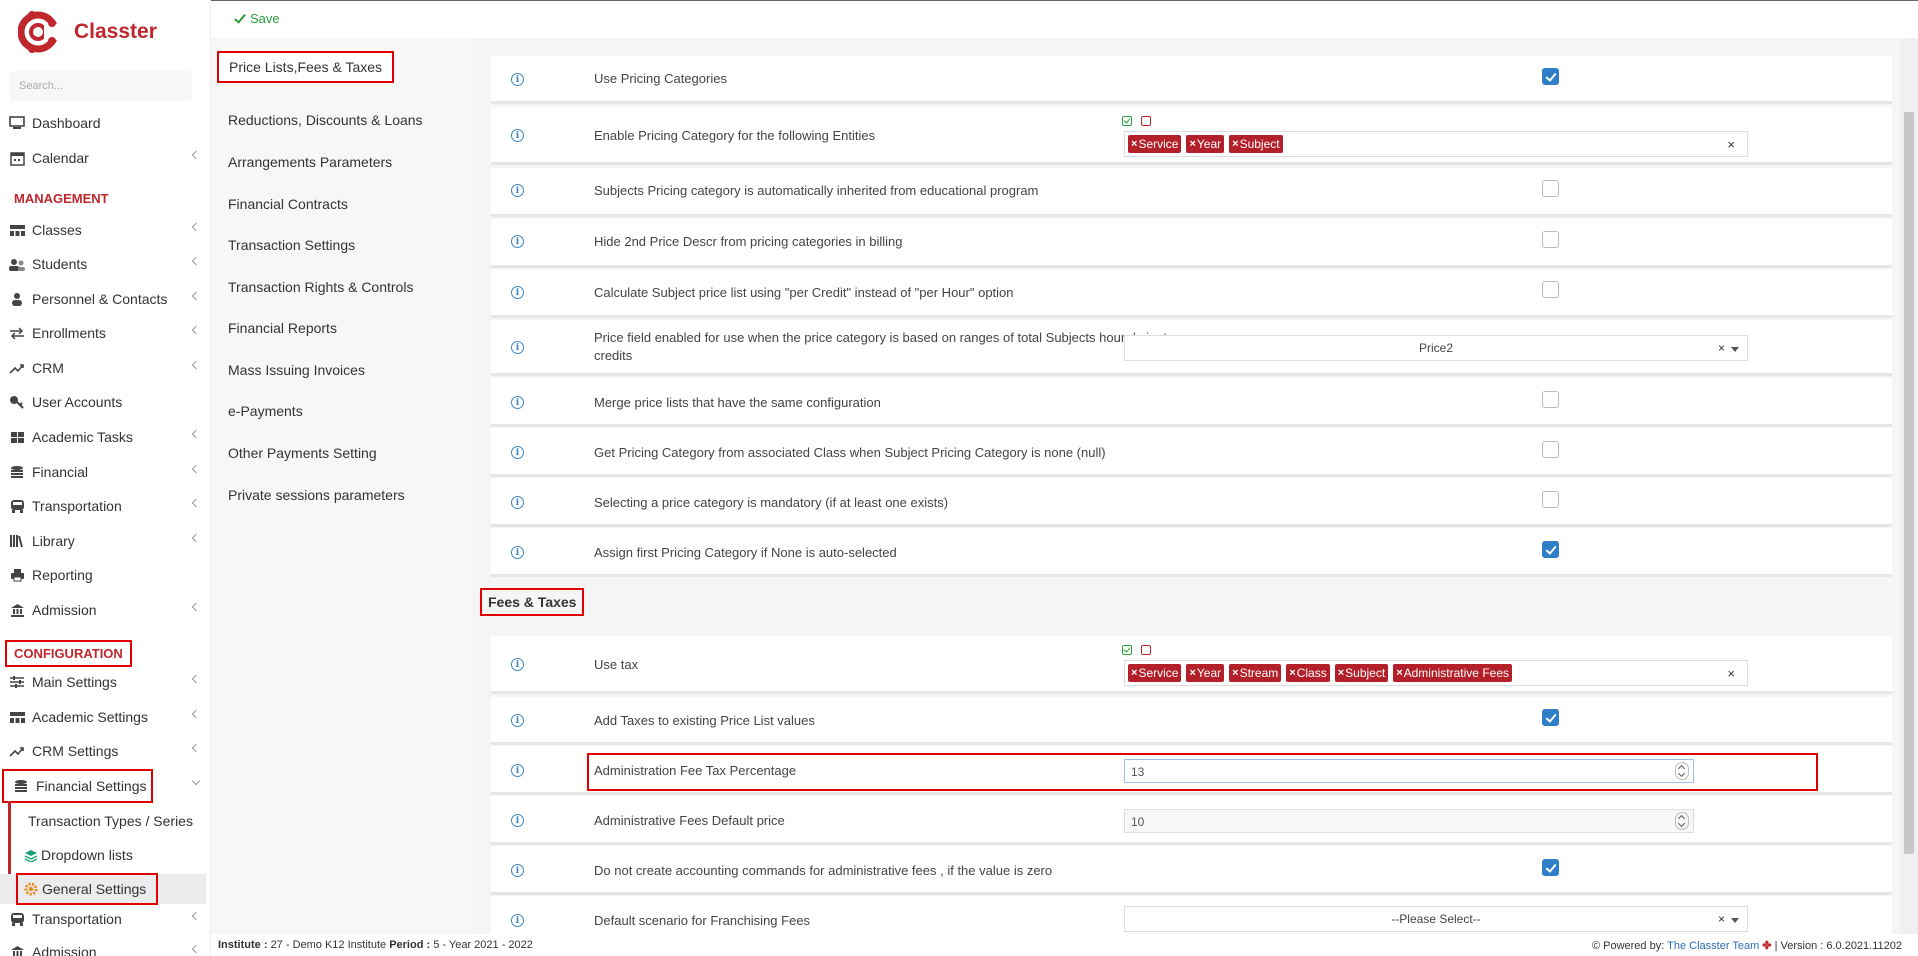 This screenshot has width=1918, height=956. I want to click on sidebar-item-classes: Classes, so click(105, 230).